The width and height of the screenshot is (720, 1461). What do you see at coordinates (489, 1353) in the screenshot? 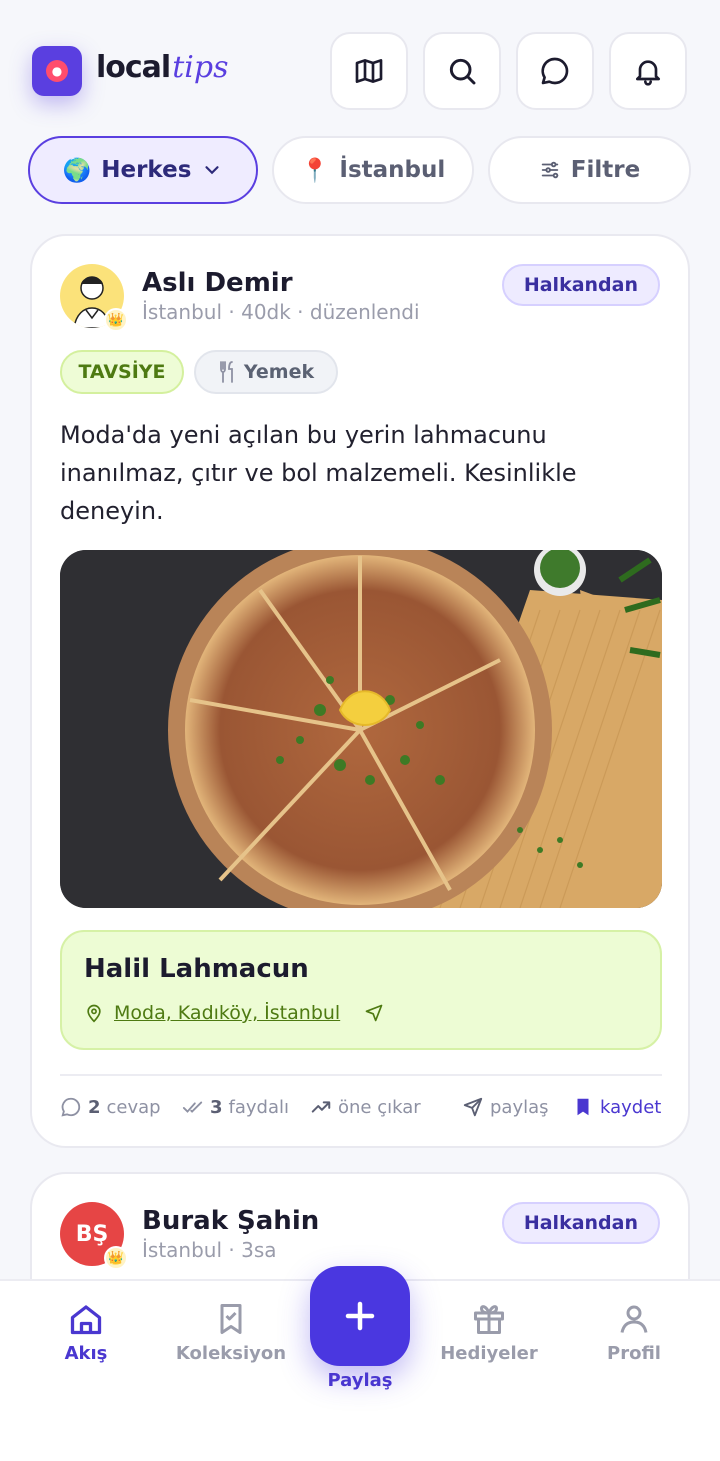
I see `tab-gifts-label: Hediyeler` at bounding box center [489, 1353].